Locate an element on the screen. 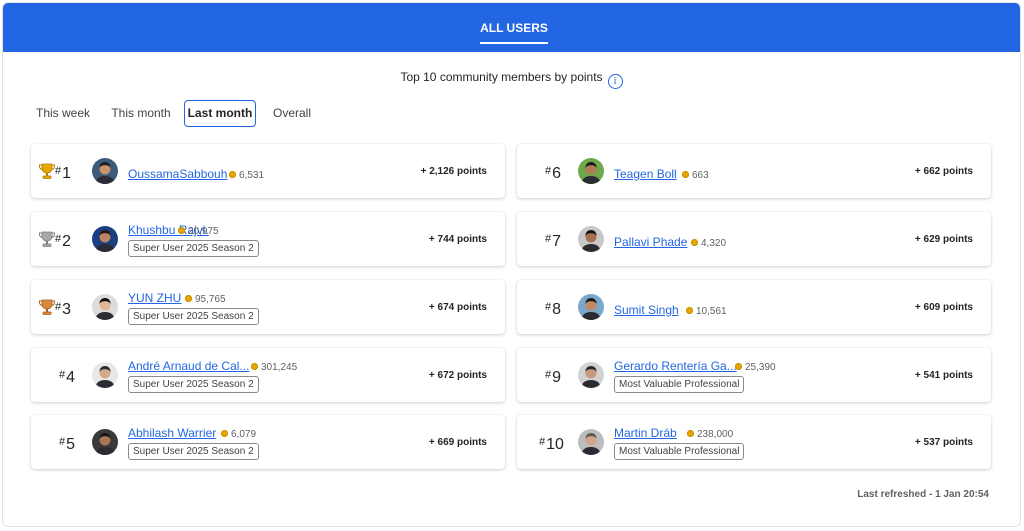 This screenshot has width=1024, height=531. tab-all-users-label: ALL USERS is located at coordinates (514, 28).